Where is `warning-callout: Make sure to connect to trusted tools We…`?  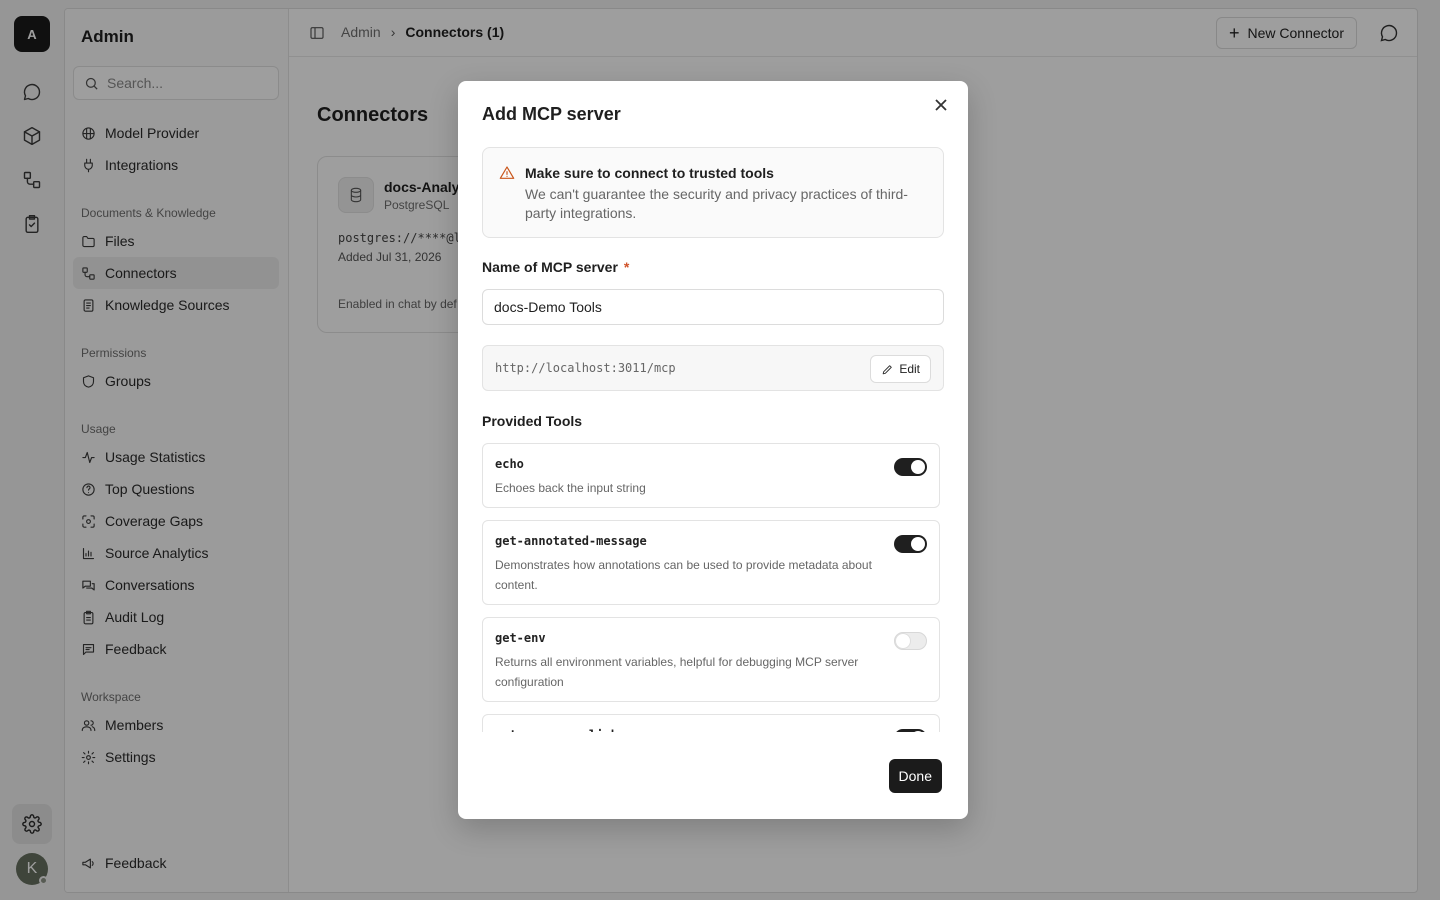
warning-callout: Make sure to connect to trusted tools We… is located at coordinates (713, 192).